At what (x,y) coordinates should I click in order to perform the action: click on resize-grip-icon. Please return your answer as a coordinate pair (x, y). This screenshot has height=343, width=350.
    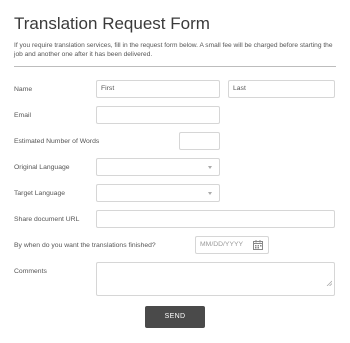
    Looking at the image, I should click on (329, 285).